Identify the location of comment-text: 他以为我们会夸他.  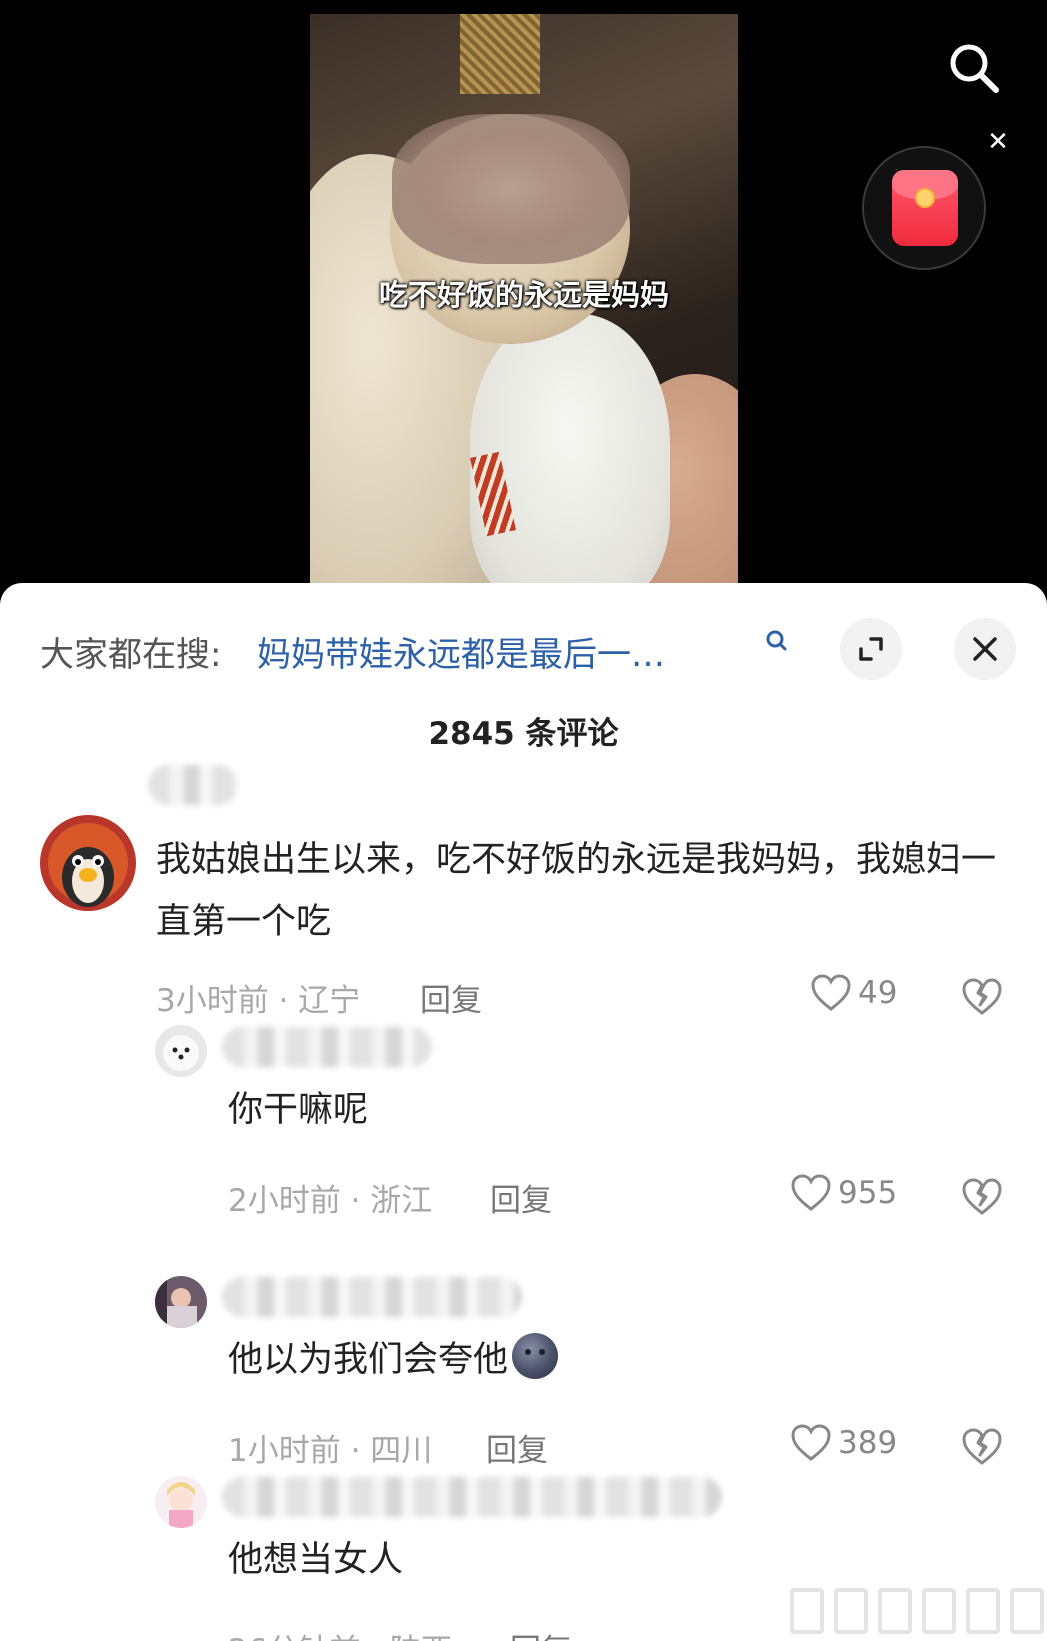
(393, 1360).